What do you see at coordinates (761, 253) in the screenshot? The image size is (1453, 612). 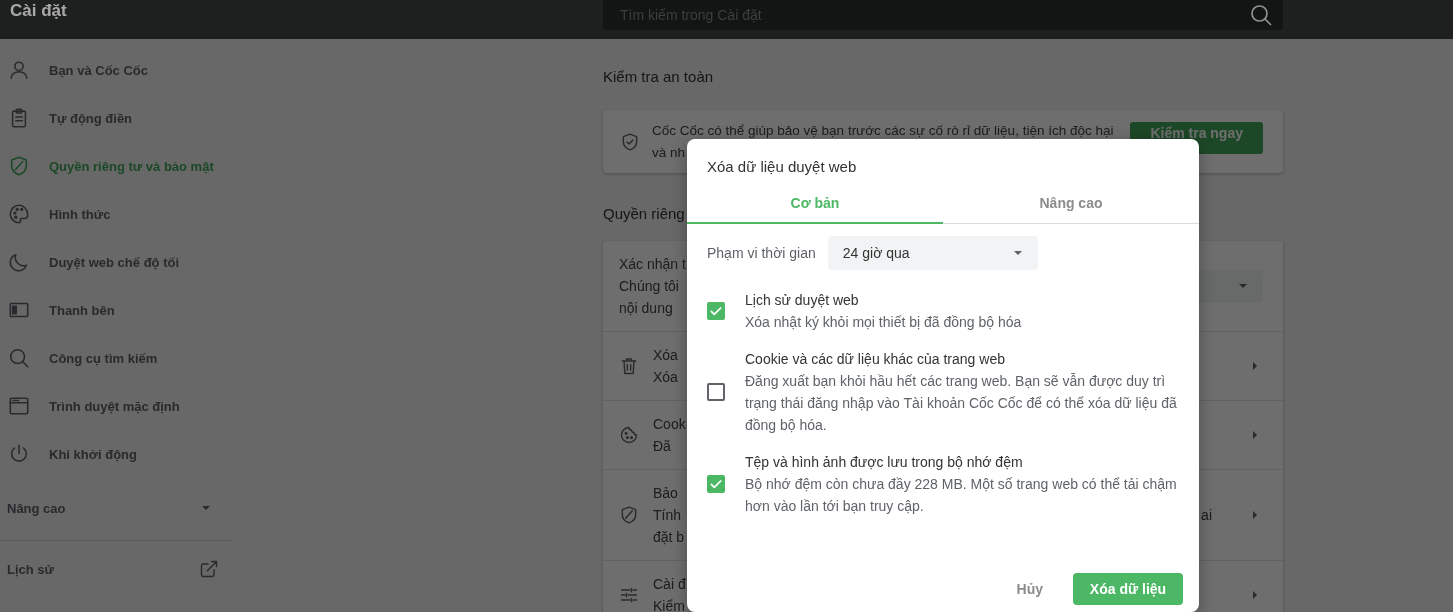 I see `field-label: Phạm vi thời gian` at bounding box center [761, 253].